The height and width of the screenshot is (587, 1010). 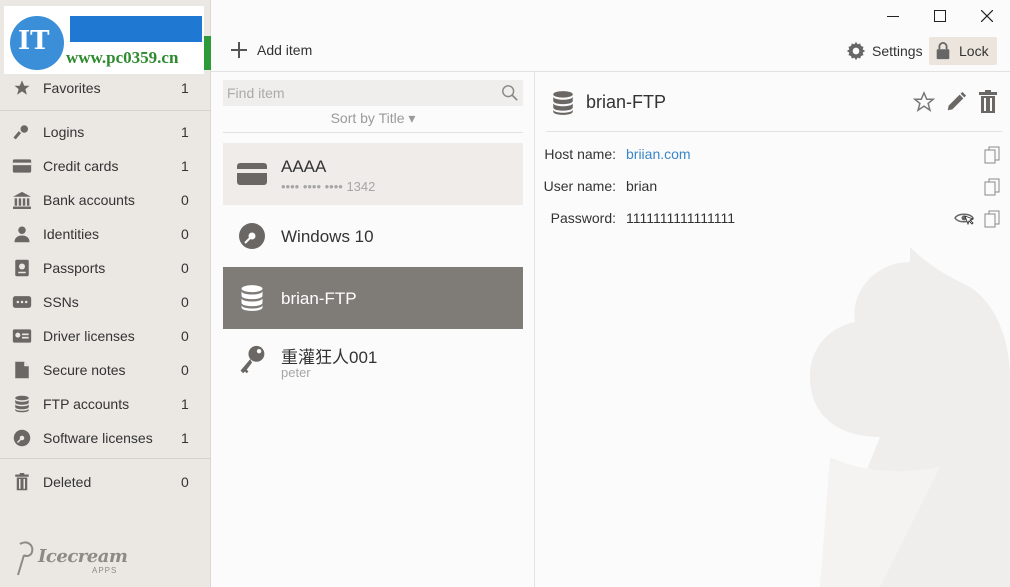 I want to click on search-box, so click(x=373, y=93).